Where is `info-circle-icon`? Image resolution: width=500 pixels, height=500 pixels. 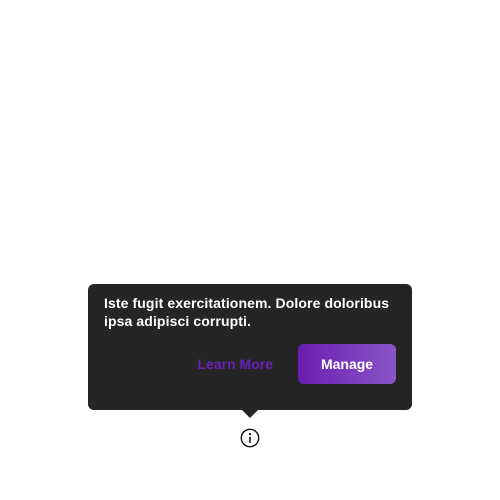 info-circle-icon is located at coordinates (250, 438).